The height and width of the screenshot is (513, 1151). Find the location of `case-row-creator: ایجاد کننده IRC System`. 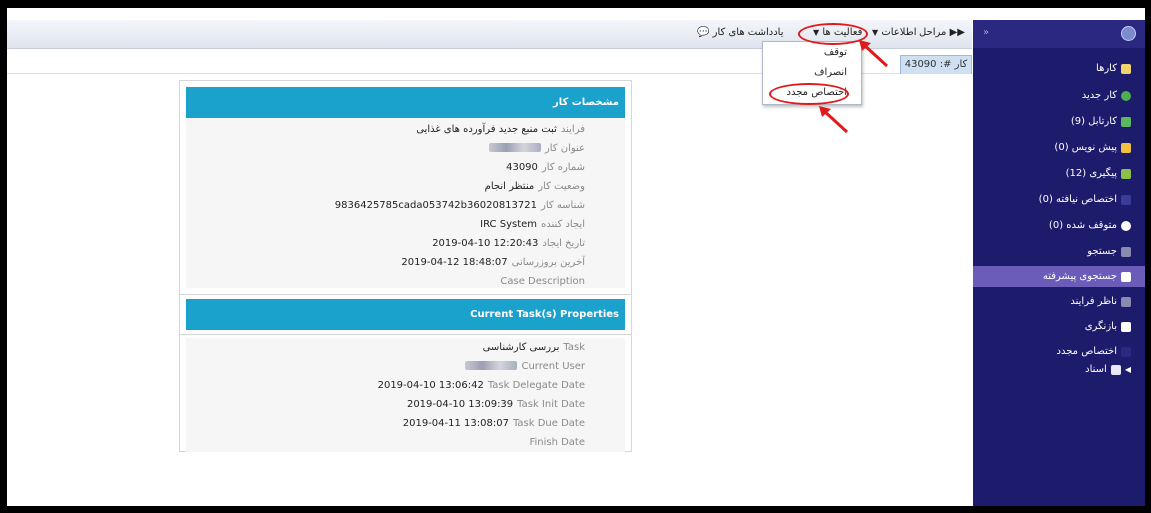

case-row-creator: ایجاد کننده IRC System is located at coordinates (532, 224).